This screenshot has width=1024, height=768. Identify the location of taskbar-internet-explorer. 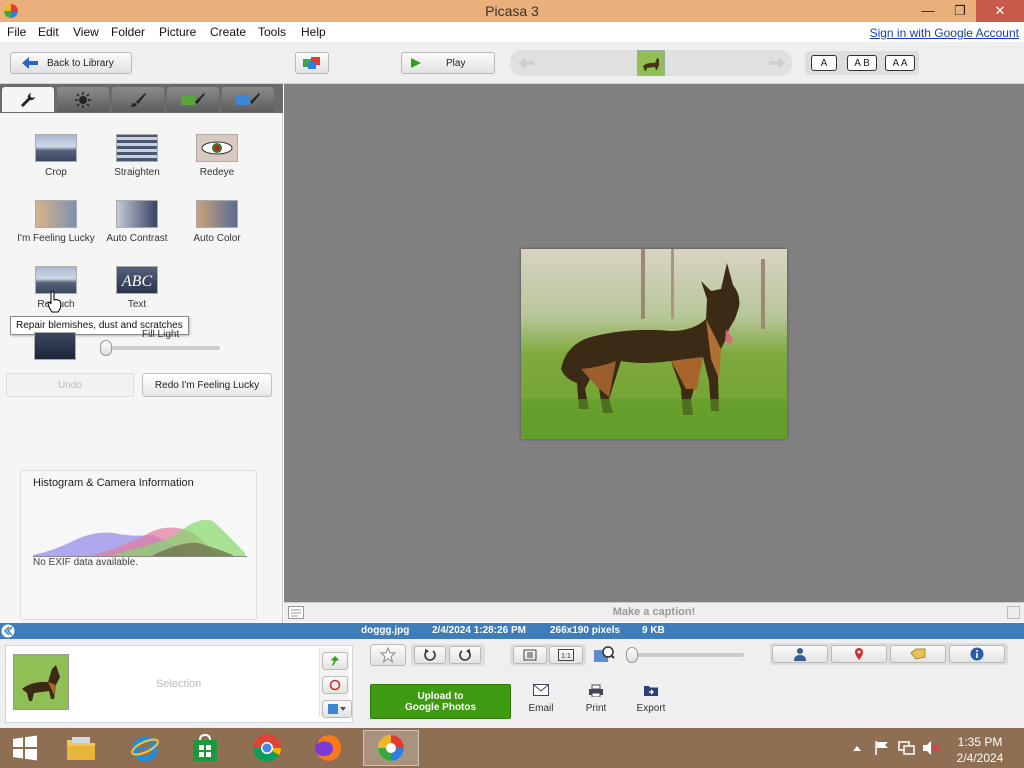
(145, 748).